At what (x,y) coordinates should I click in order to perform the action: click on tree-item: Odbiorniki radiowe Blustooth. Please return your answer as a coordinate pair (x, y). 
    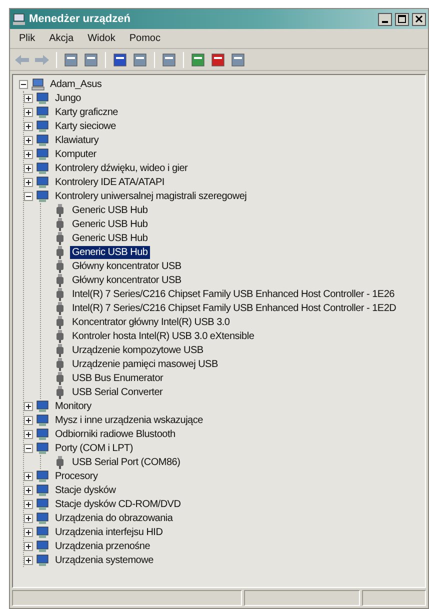
    Looking at the image, I should click on (115, 434).